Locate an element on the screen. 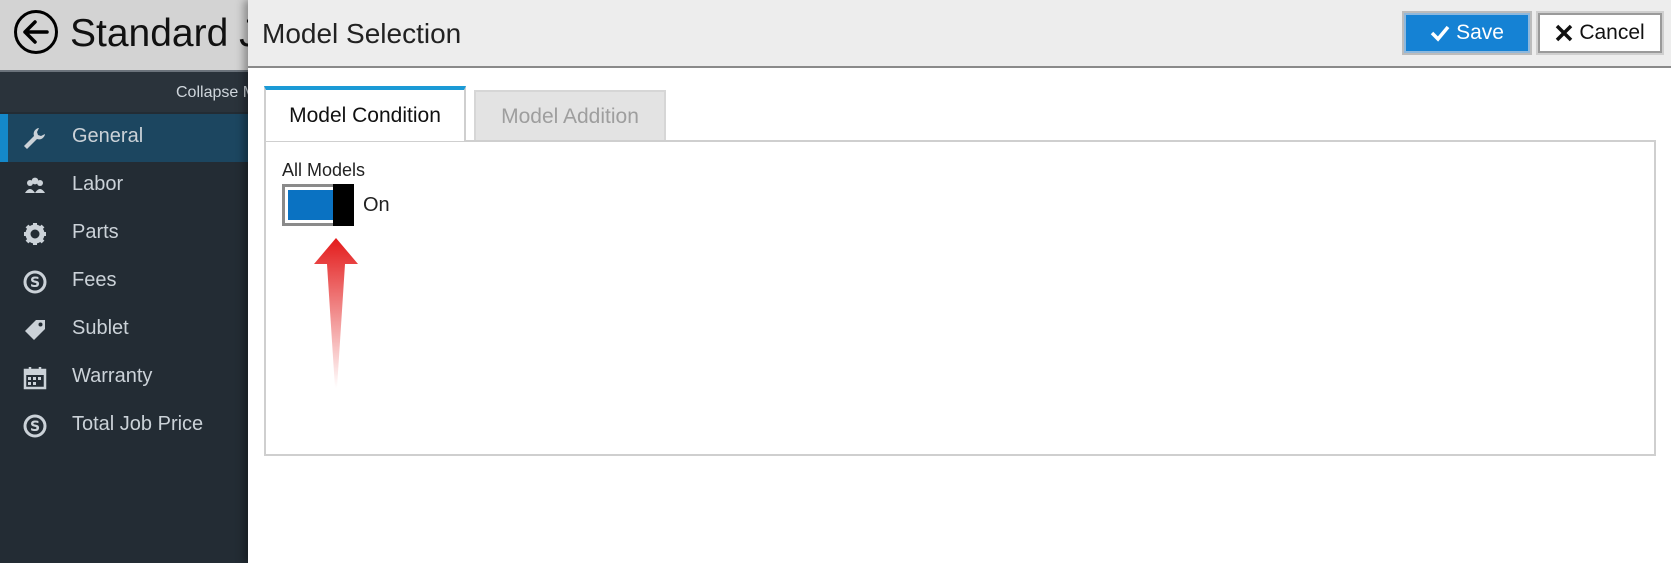 Image resolution: width=1671 pixels, height=563 pixels. cancel-button: Cancel is located at coordinates (1600, 33).